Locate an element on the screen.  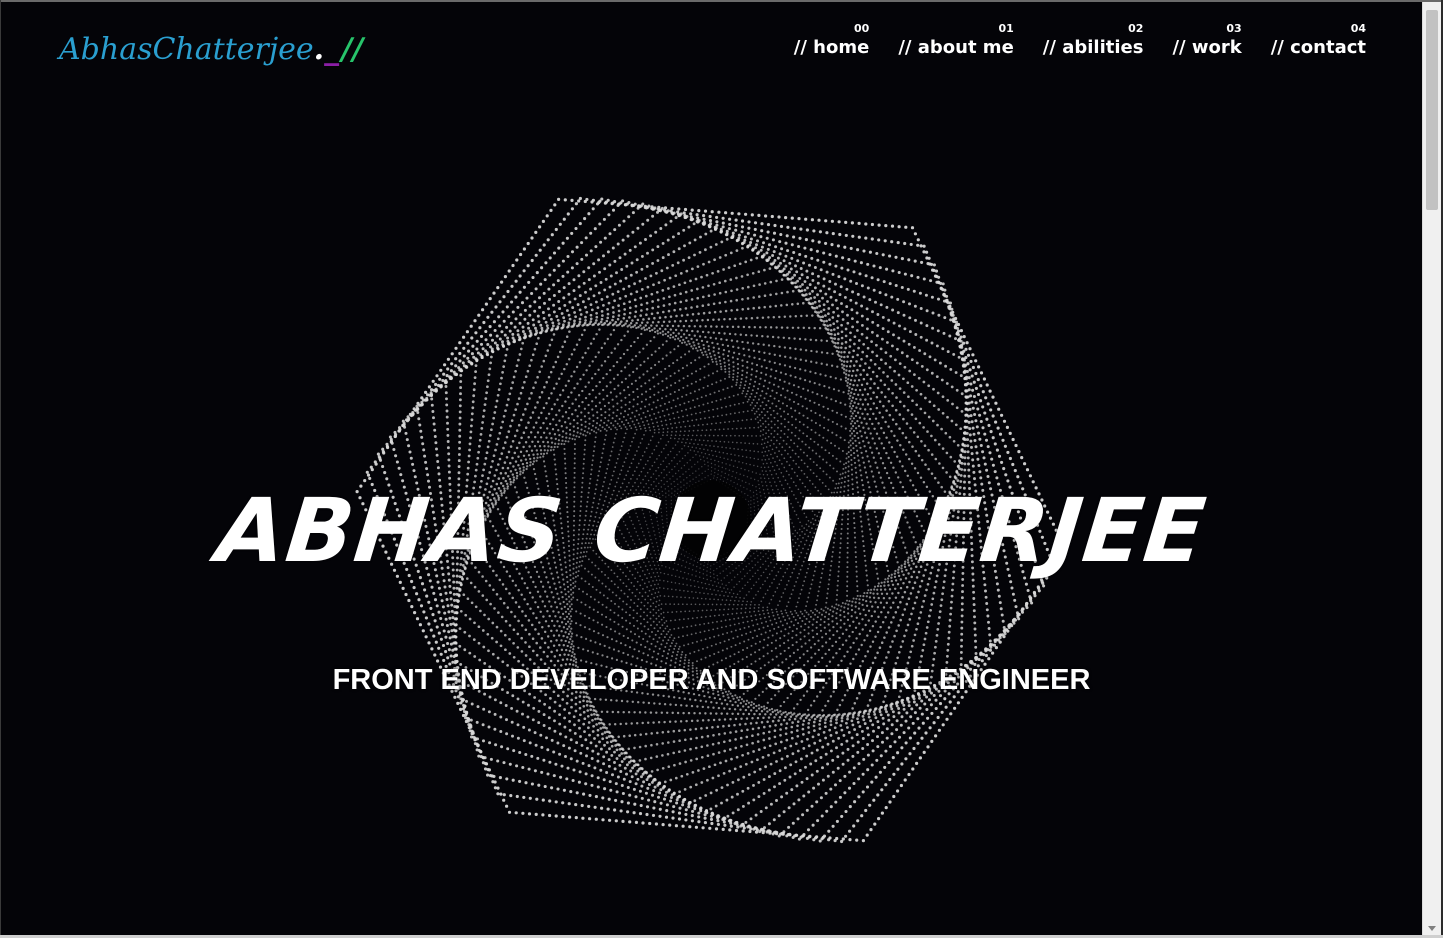
nav-number: 01 is located at coordinates (1006, 28).